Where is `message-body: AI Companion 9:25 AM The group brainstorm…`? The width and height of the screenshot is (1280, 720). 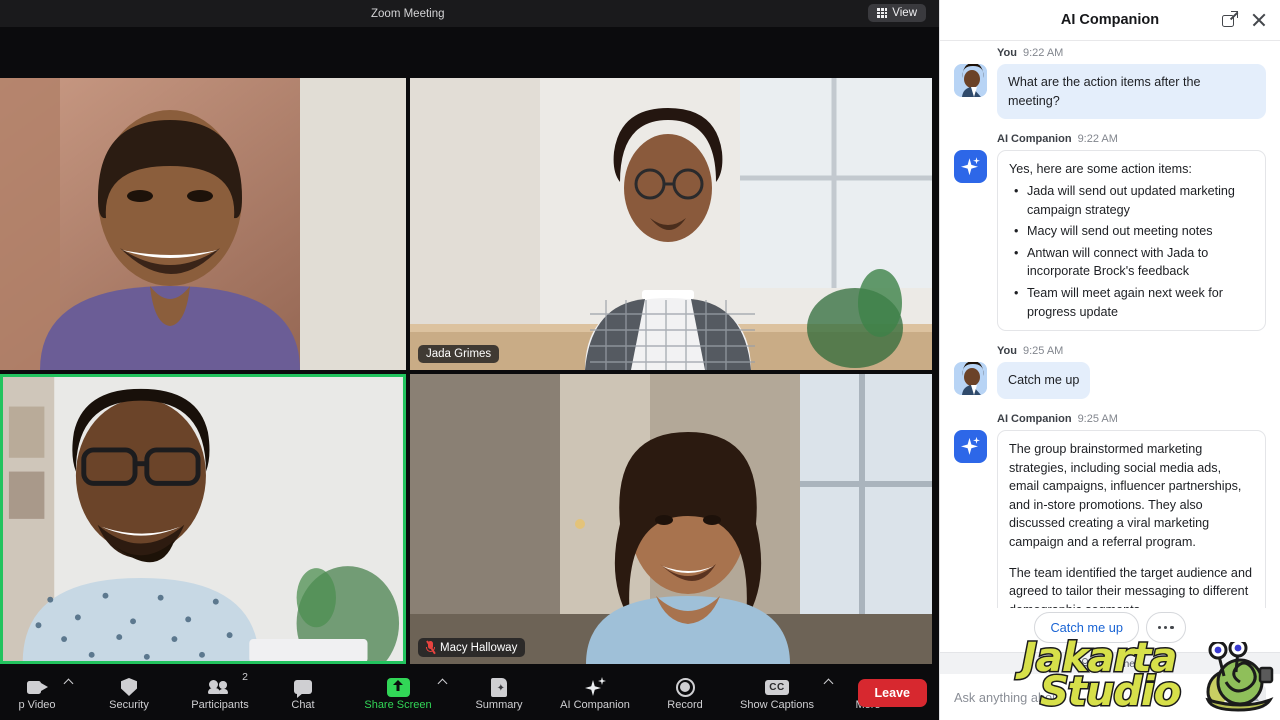 message-body: AI Companion 9:25 AM The group brainstorm… is located at coordinates (1131, 510).